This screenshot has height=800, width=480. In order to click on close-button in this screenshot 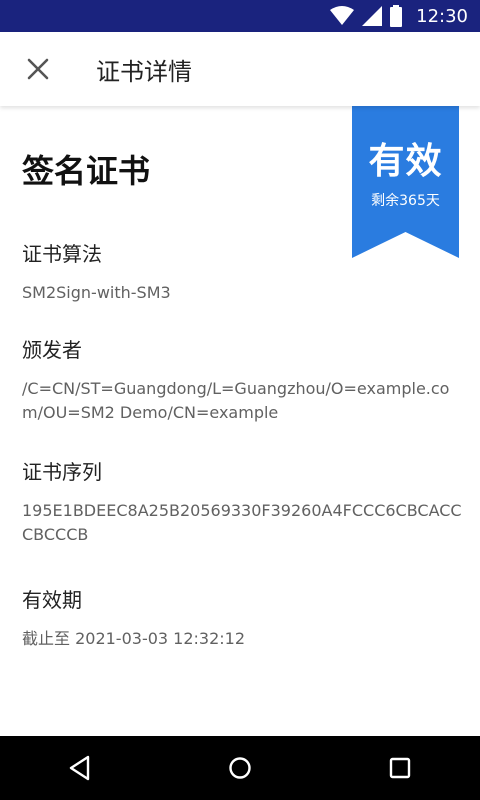, I will do `click(38, 69)`.